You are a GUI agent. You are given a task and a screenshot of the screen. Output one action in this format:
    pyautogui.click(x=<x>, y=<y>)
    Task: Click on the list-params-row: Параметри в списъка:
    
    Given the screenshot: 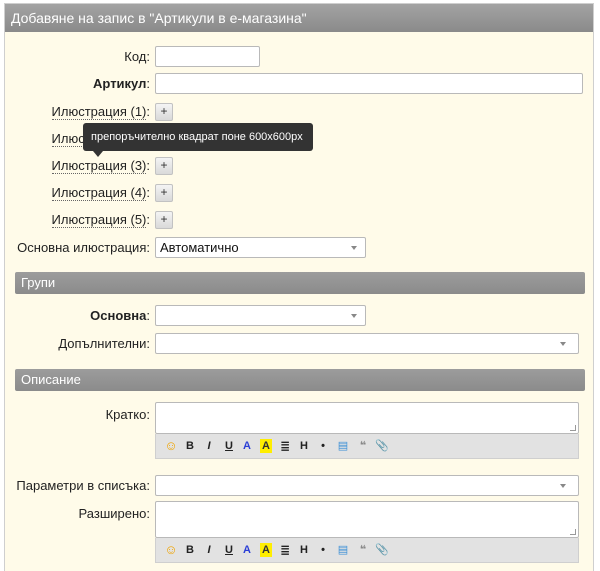 What is the action you would take?
    pyautogui.click(x=299, y=486)
    